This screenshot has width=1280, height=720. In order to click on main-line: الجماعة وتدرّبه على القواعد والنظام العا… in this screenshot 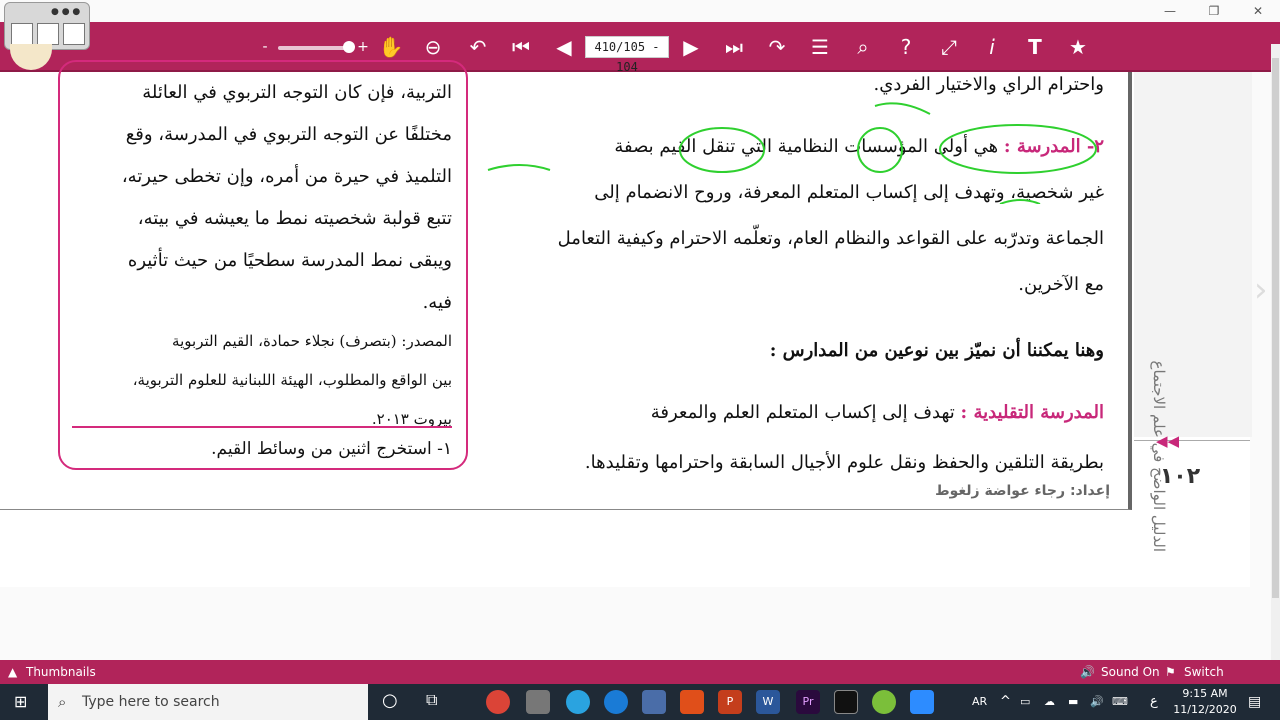, I will do `click(830, 238)`.